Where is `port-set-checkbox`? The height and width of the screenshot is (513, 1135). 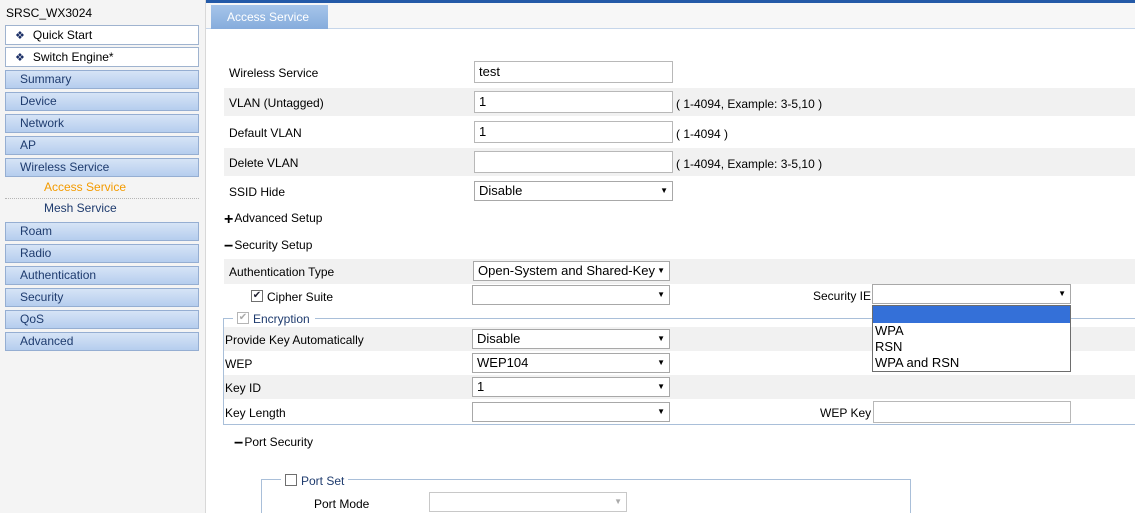 port-set-checkbox is located at coordinates (291, 480).